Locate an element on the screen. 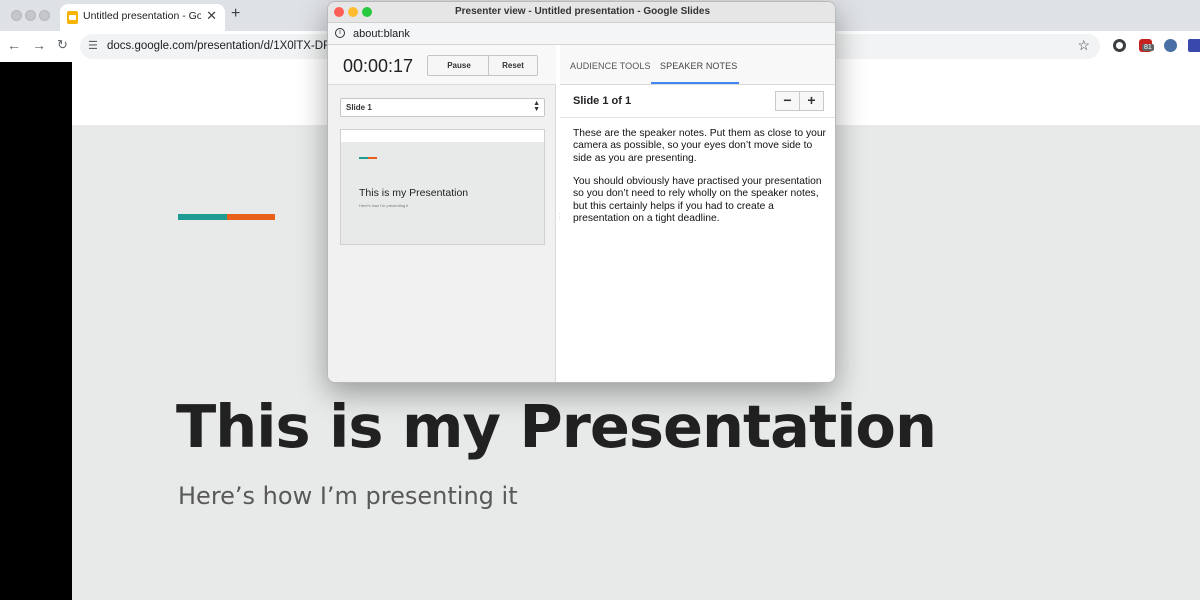 Image resolution: width=1200 pixels, height=600 pixels. thumbnail-title: This is my Presentation is located at coordinates (414, 193).